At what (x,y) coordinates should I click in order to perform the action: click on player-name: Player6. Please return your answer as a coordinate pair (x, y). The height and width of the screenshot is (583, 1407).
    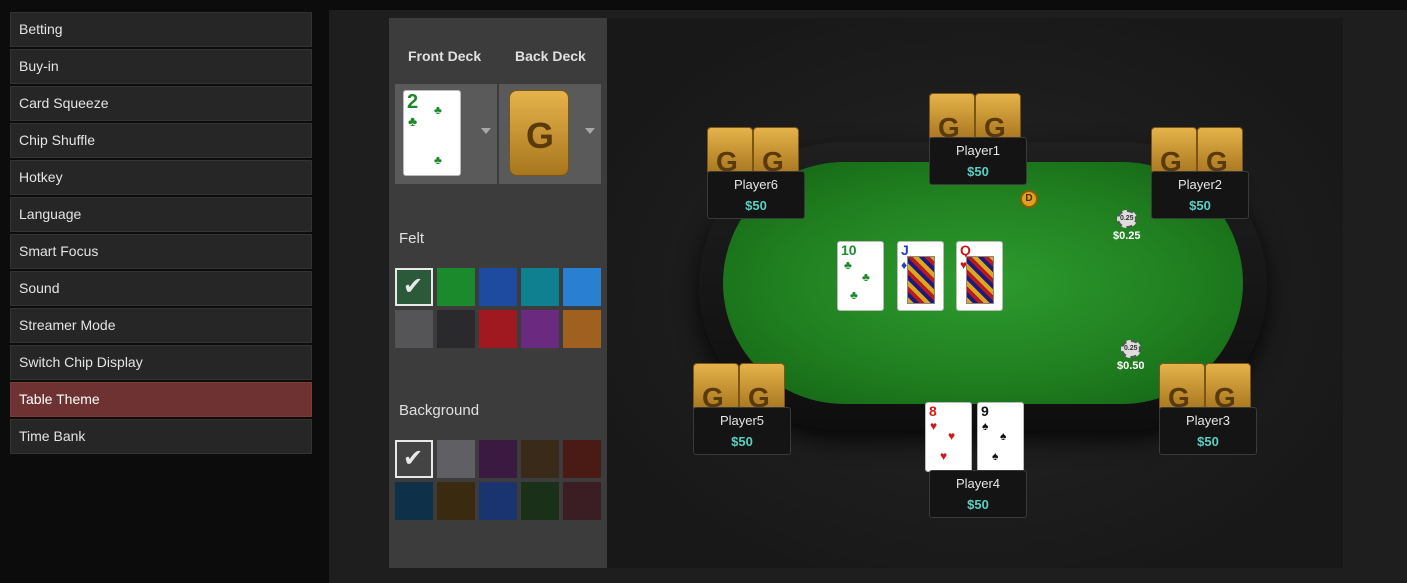
    Looking at the image, I should click on (756, 184).